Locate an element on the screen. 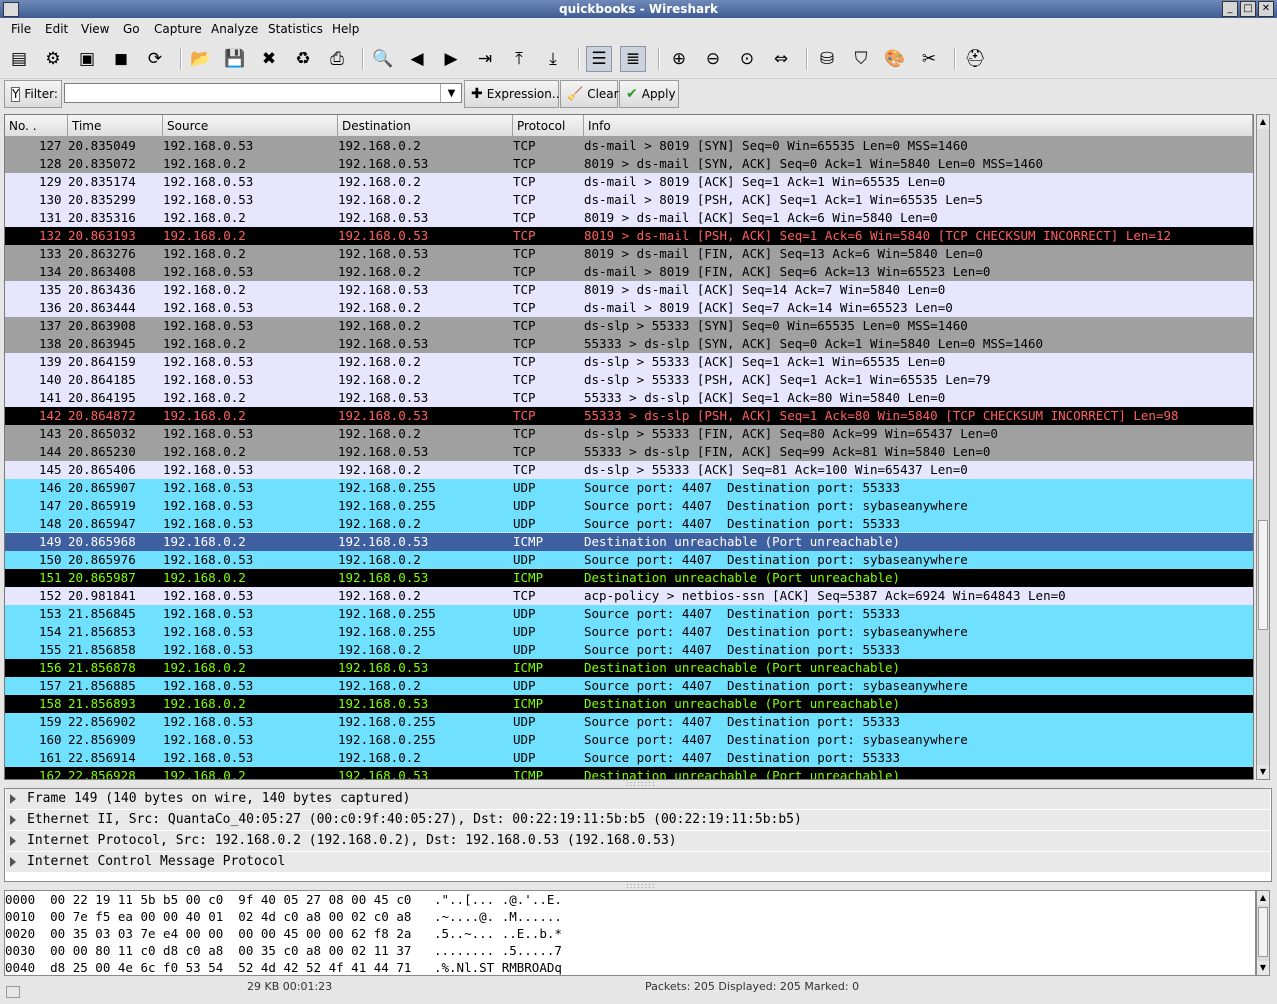 This screenshot has width=1277, height=1004. save-file-icon: 💾 is located at coordinates (235, 59).